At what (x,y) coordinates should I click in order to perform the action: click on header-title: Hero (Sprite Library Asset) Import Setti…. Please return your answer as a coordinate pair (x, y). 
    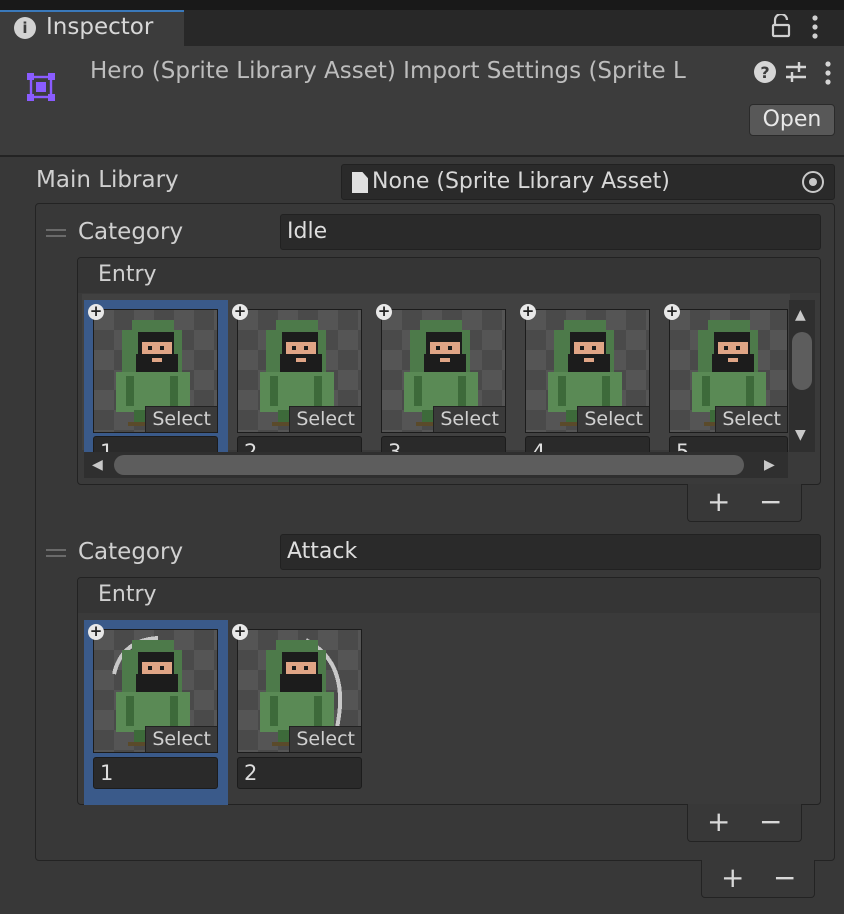
    Looking at the image, I should click on (388, 71).